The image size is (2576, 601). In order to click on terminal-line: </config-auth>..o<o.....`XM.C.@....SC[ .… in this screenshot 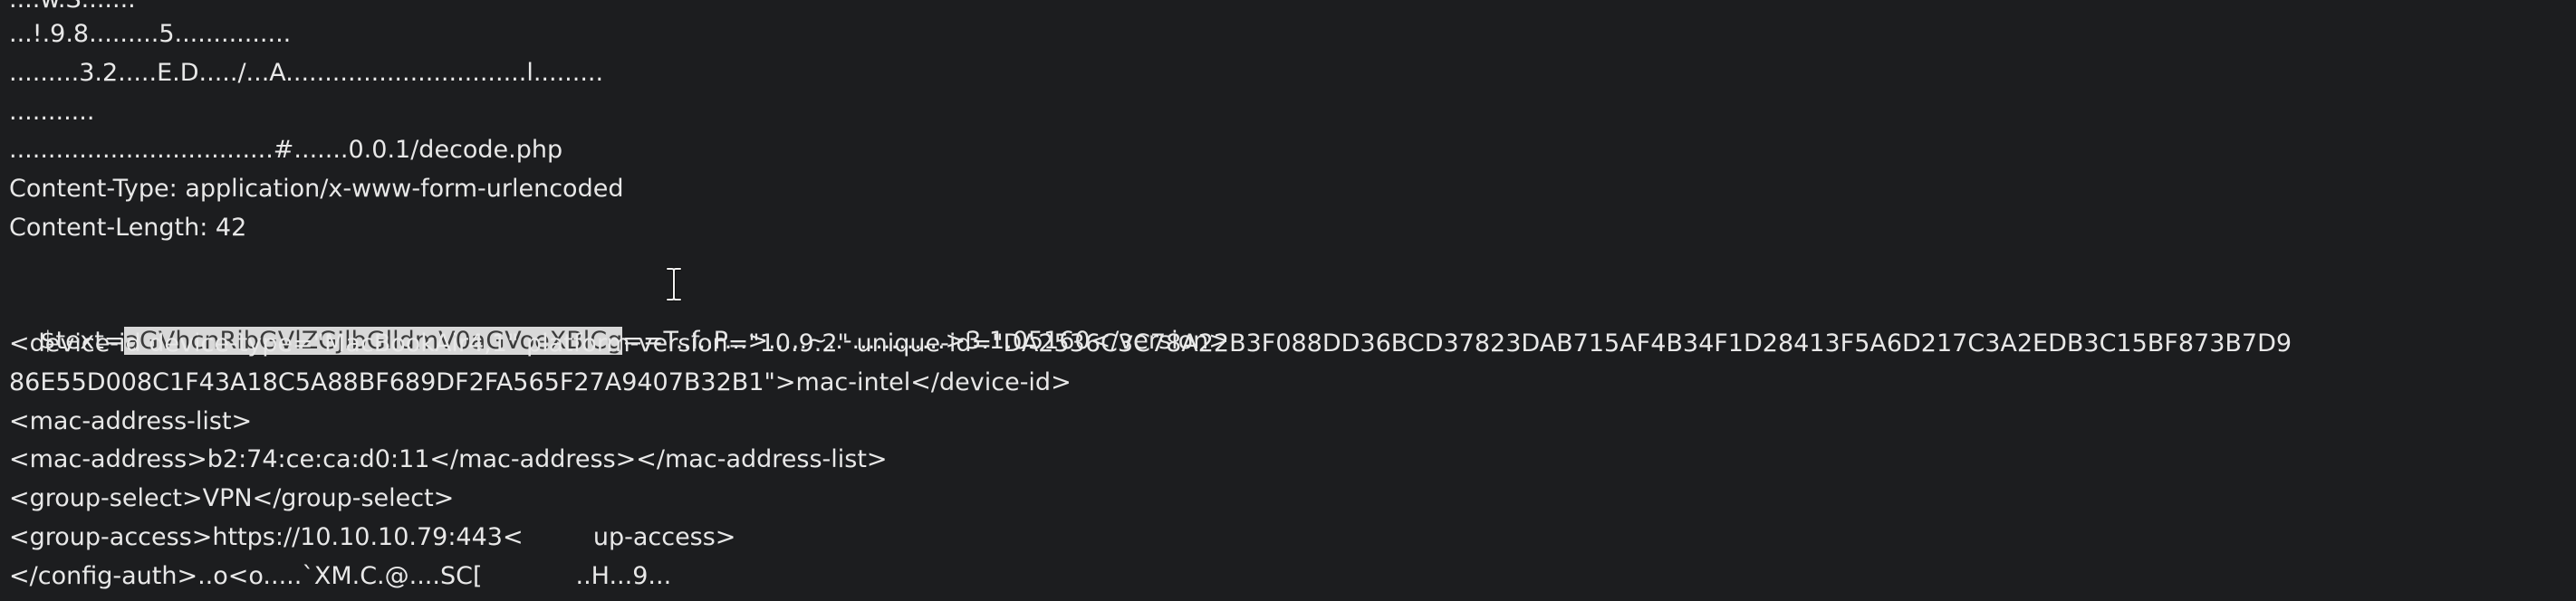, I will do `click(340, 576)`.